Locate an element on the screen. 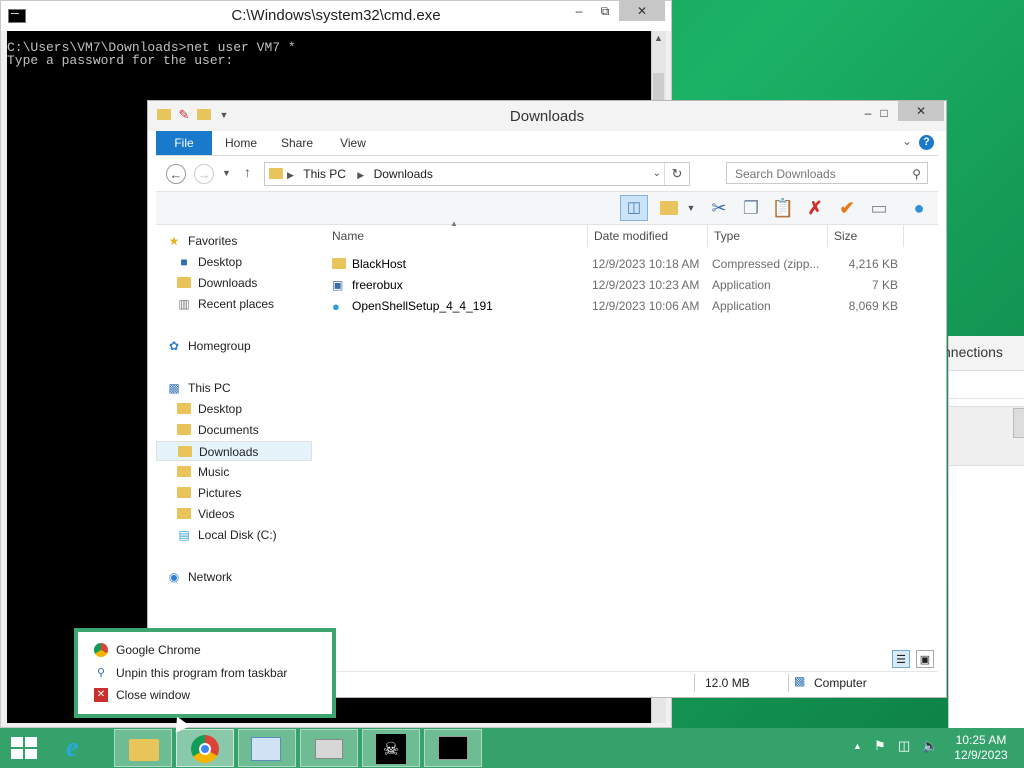 This screenshot has height=768, width=1024. large-icons-view-icon: ▣ is located at coordinates (925, 659).